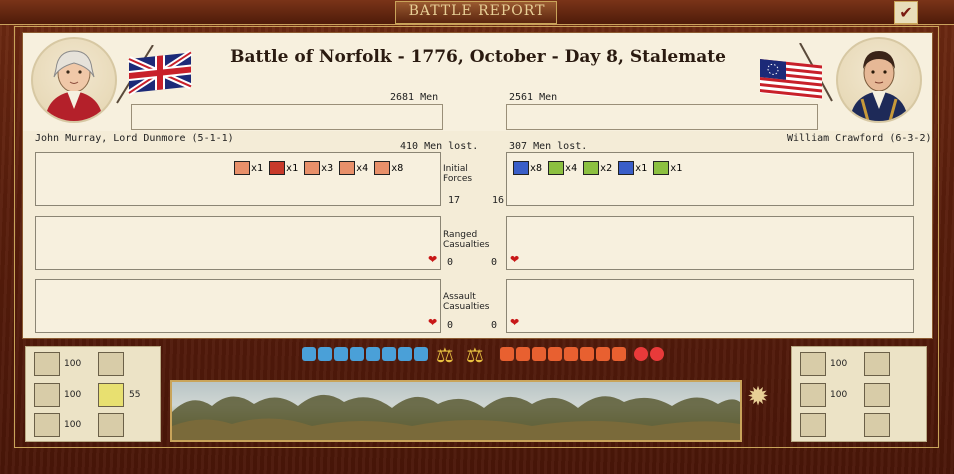 This screenshot has width=954, height=474. I want to click on rout-icon, so click(657, 354).